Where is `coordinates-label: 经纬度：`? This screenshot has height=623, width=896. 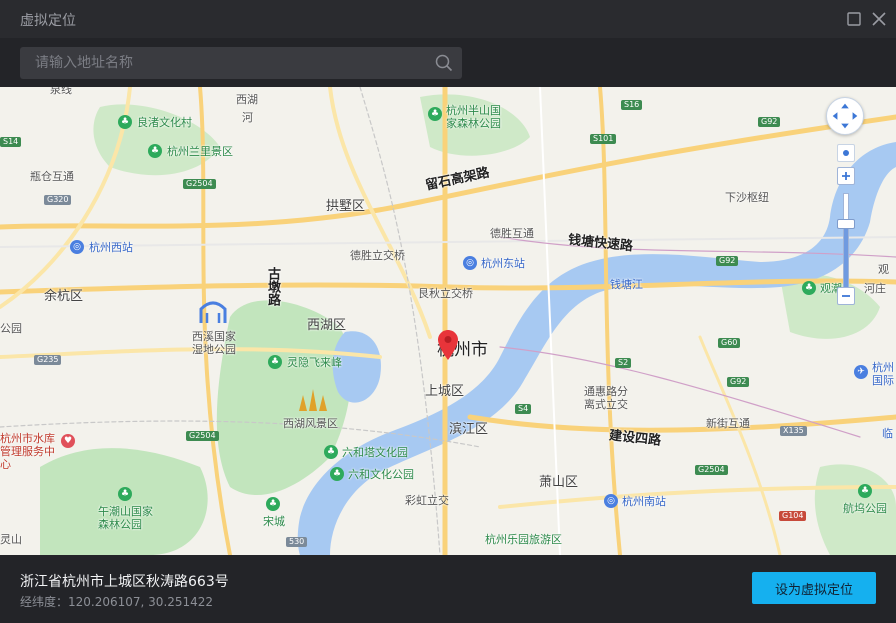
coordinates-label: 经纬度： is located at coordinates (44, 602).